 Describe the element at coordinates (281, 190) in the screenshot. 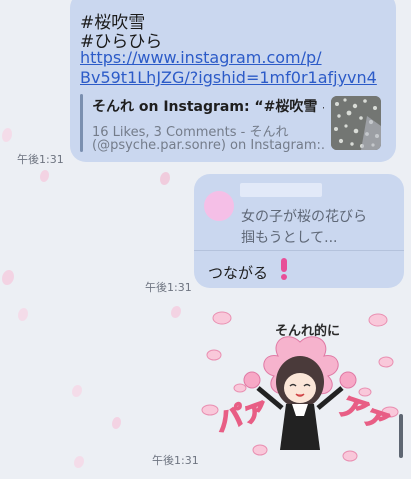

I see `reply-sender-name-redacted` at that location.